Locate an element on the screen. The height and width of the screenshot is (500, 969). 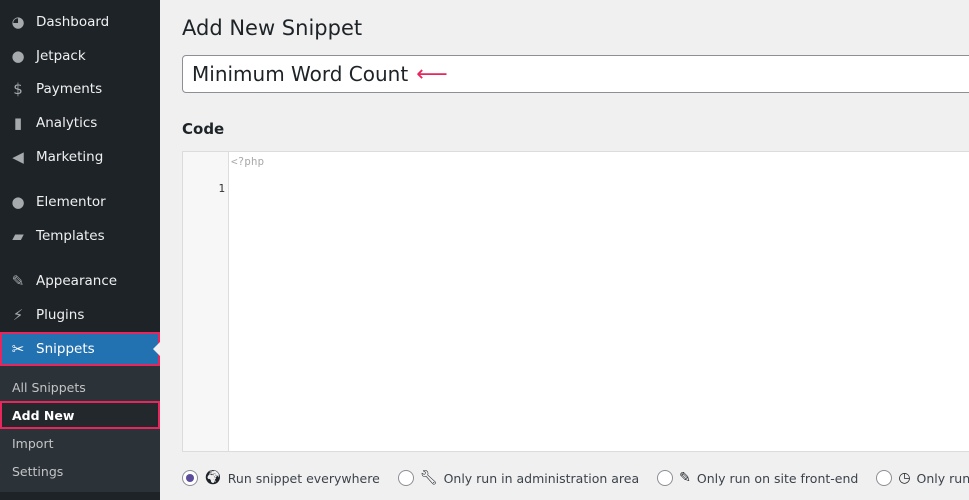
sidebar-item-templates: ▰ Templates is located at coordinates (80, 236).